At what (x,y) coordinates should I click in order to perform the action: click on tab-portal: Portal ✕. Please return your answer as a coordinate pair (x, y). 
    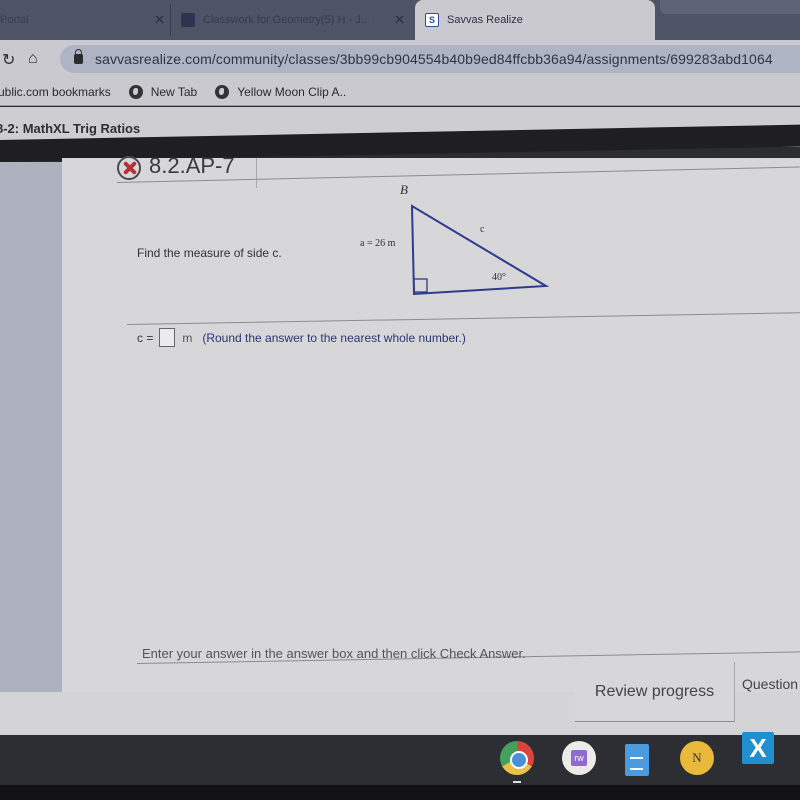
    Looking at the image, I should click on (87, 20).